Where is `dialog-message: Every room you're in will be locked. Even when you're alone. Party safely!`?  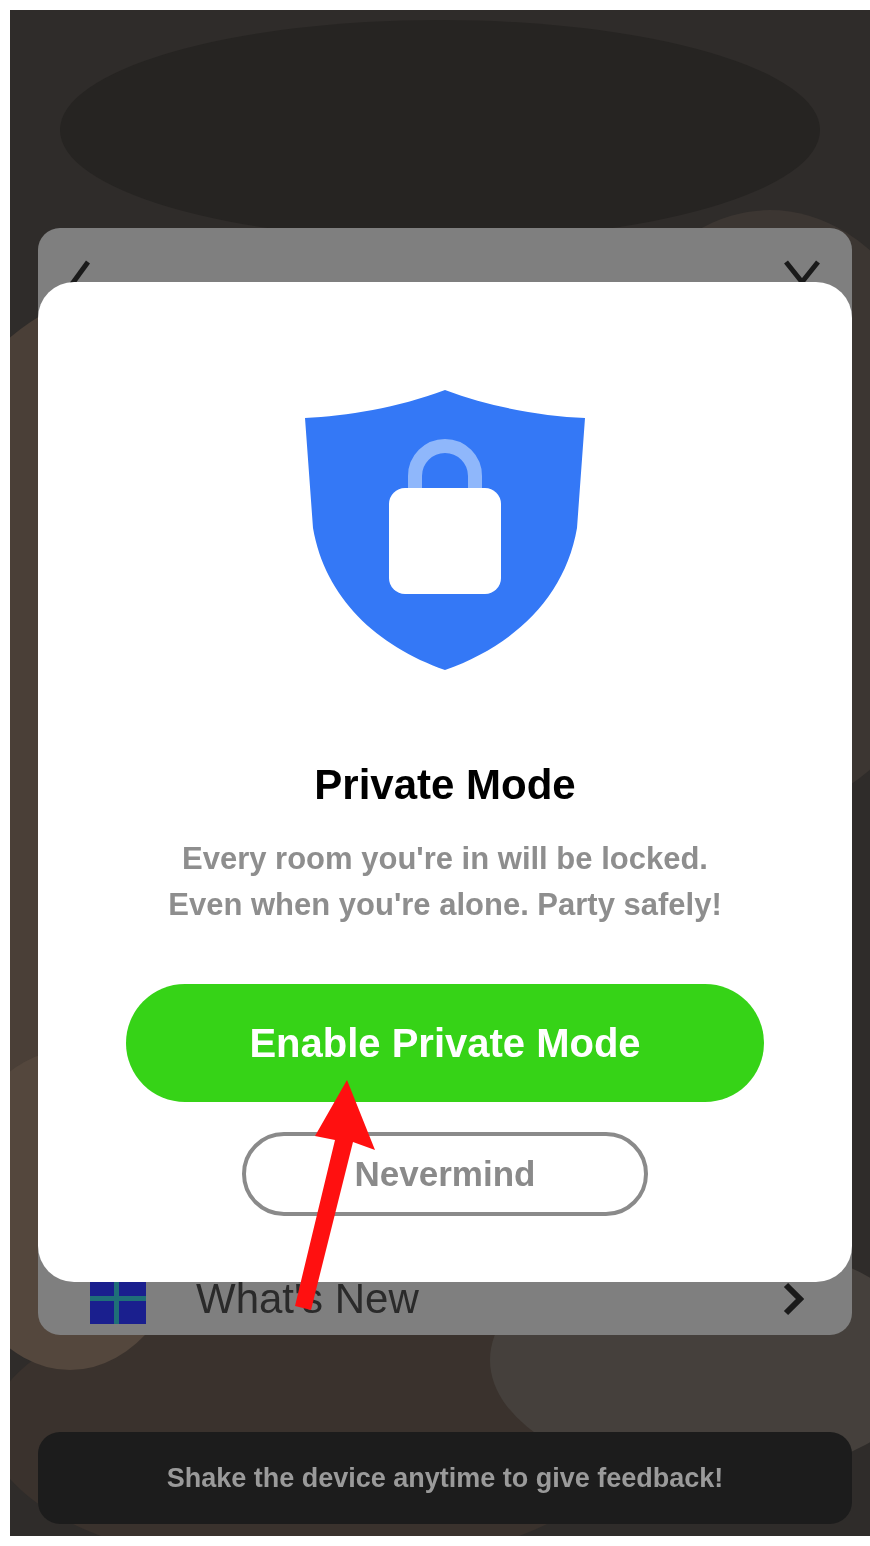
dialog-message: Every room you're in will be locked. Even when you're alone. Party safely! is located at coordinates (445, 882).